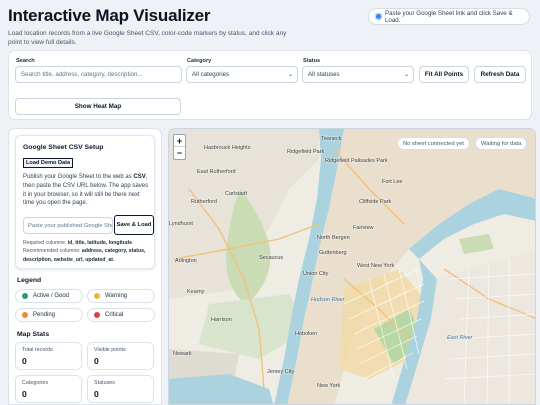 This screenshot has height=405, width=540. What do you see at coordinates (25, 61) in the screenshot?
I see `search-label: Search` at bounding box center [25, 61].